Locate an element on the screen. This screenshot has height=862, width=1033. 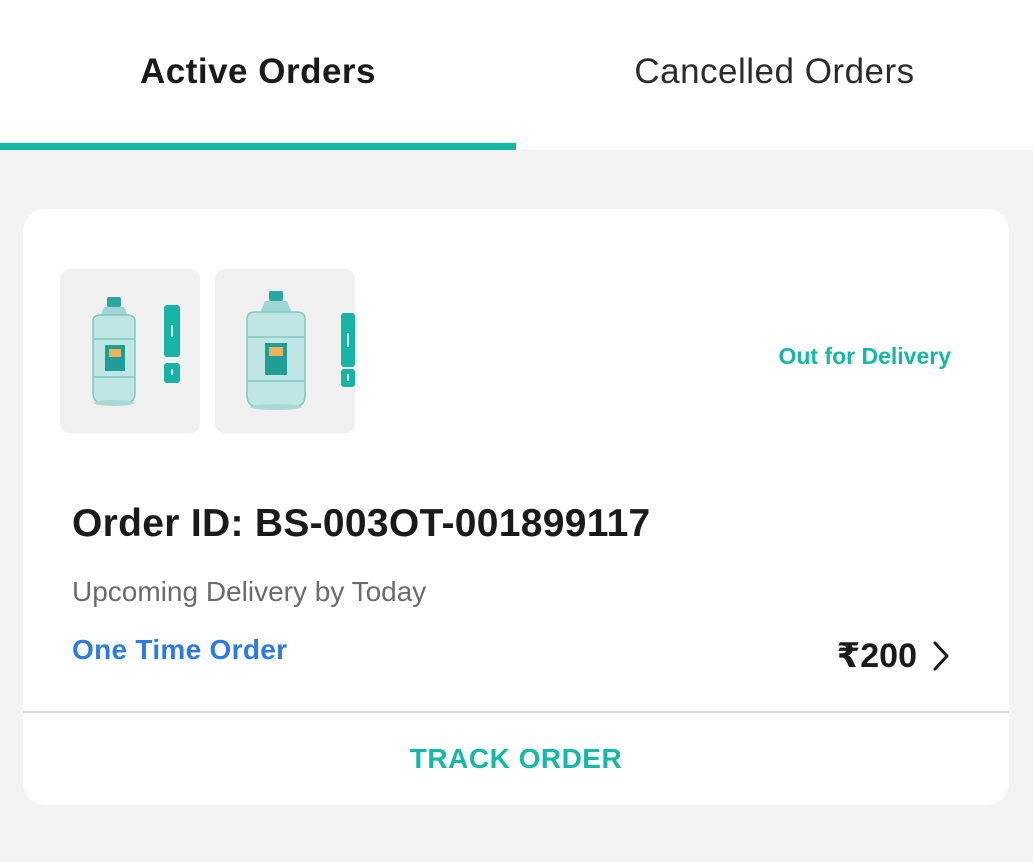
order-price-link: ₹200 is located at coordinates (894, 656).